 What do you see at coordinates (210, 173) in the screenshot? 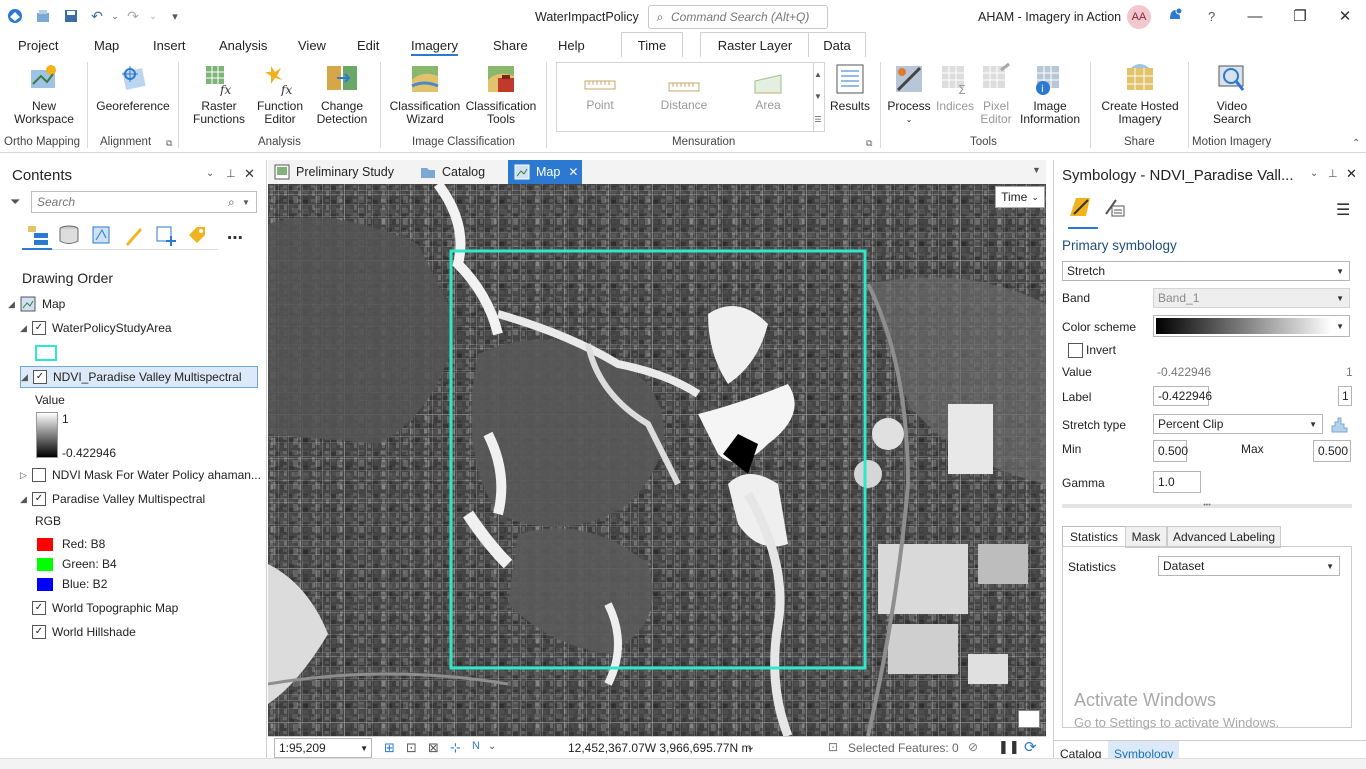
I see `contents-options-icon: ⌄` at bounding box center [210, 173].